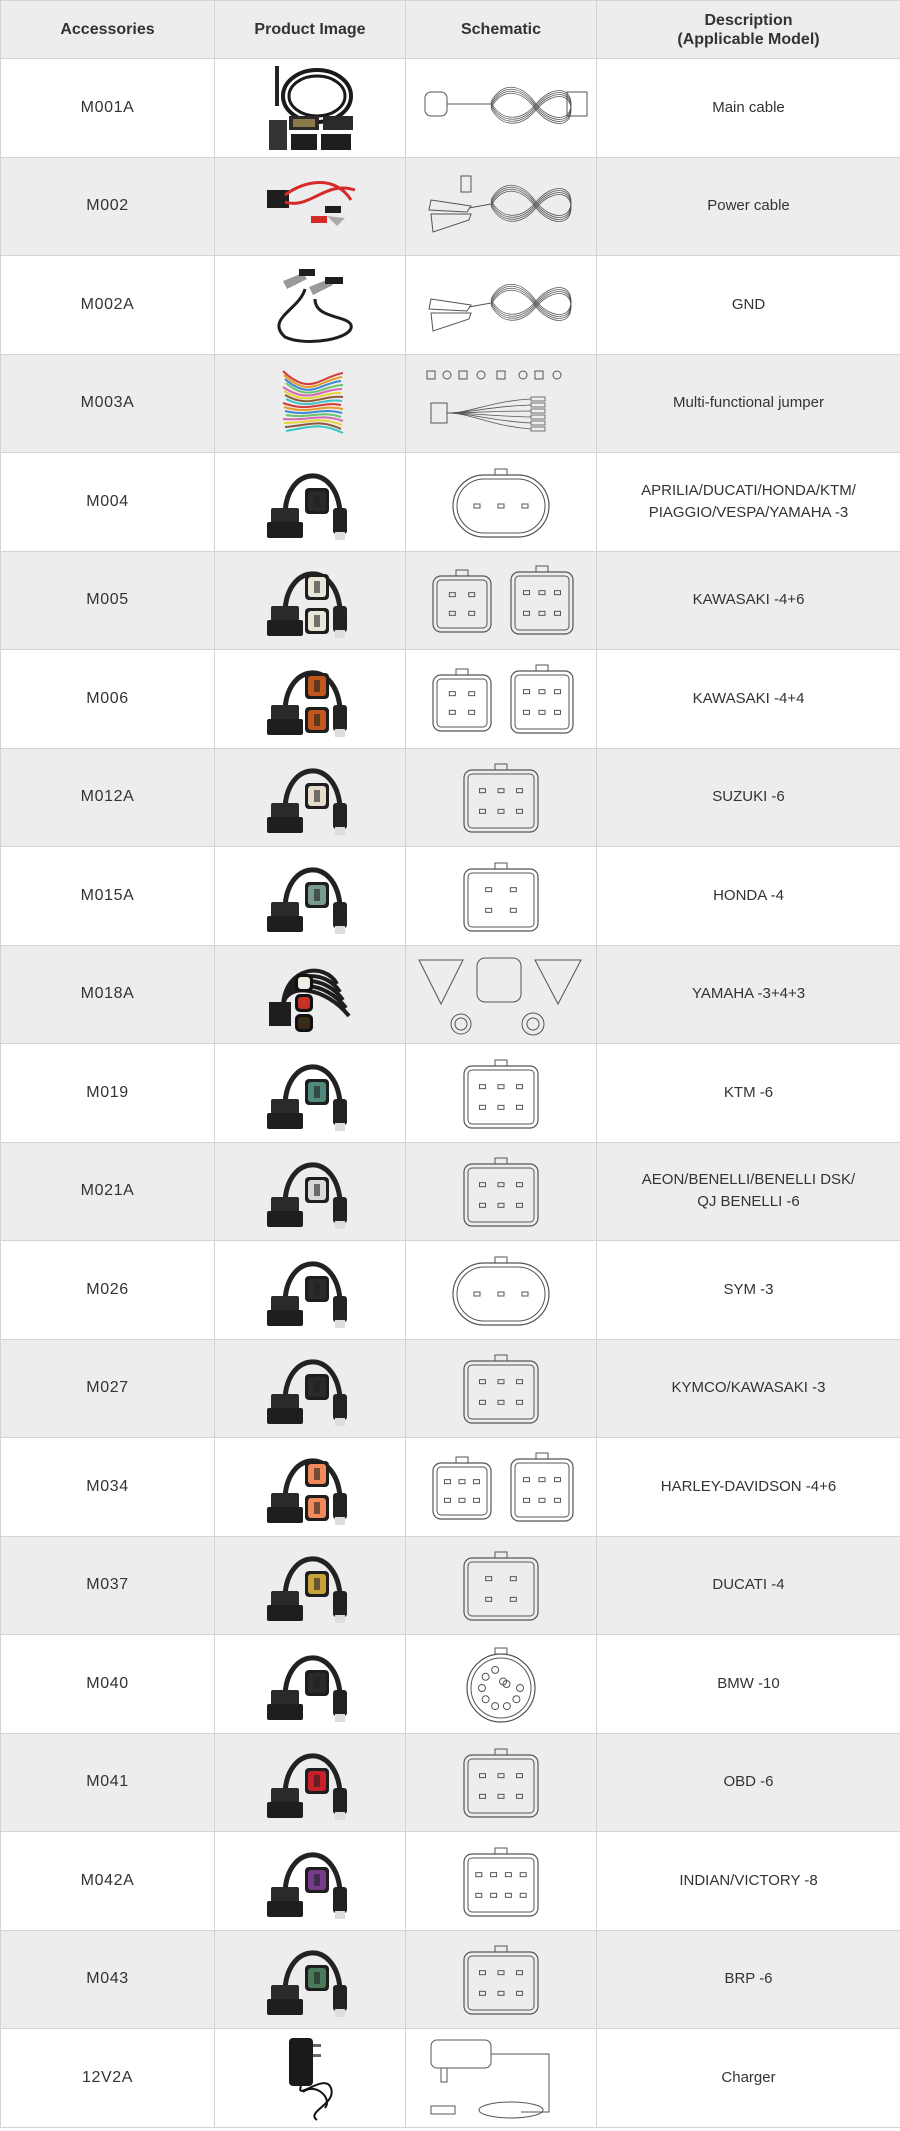  I want to click on description-line1: OBD -6, so click(748, 1782).